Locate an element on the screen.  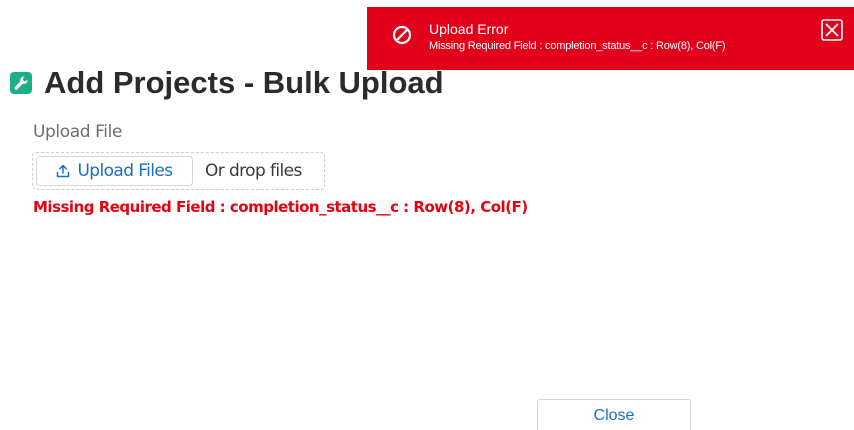
upload-icon is located at coordinates (63, 171).